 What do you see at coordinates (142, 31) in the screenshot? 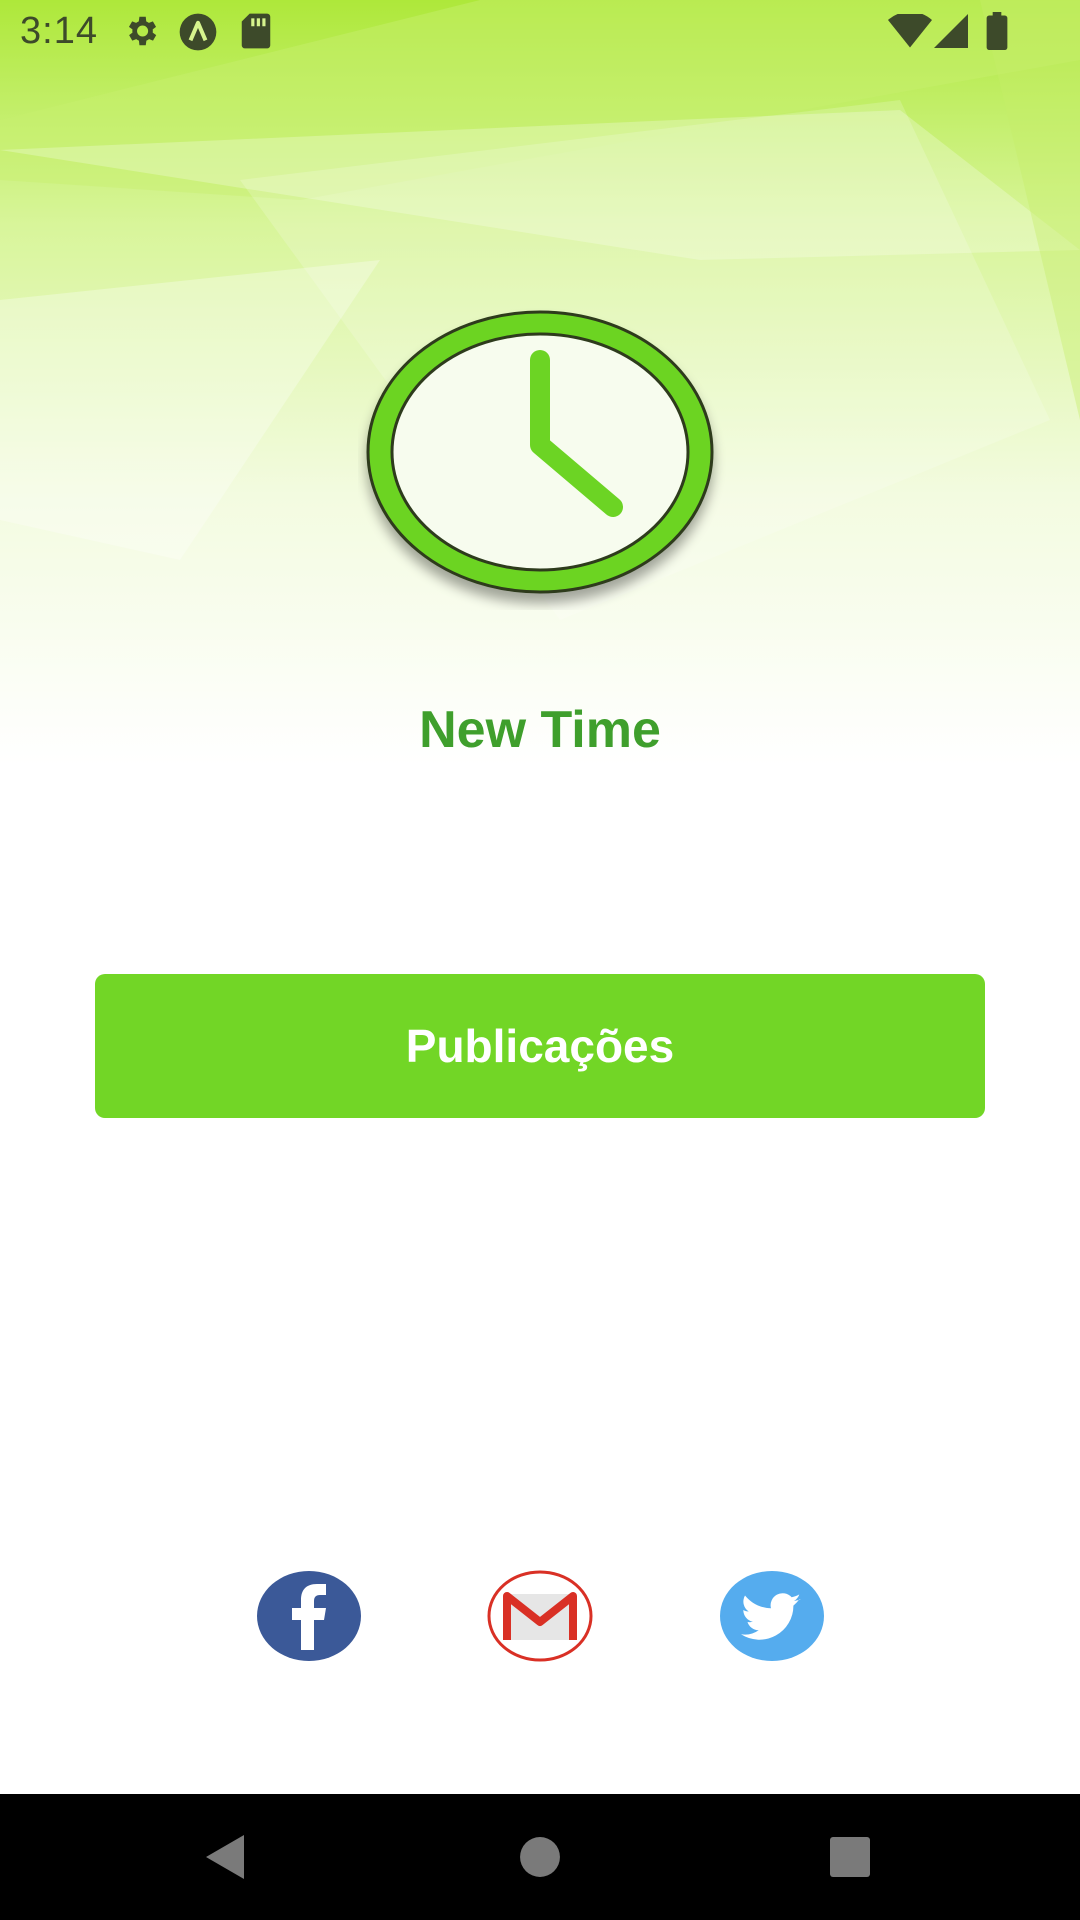
I see `gear-icon` at bounding box center [142, 31].